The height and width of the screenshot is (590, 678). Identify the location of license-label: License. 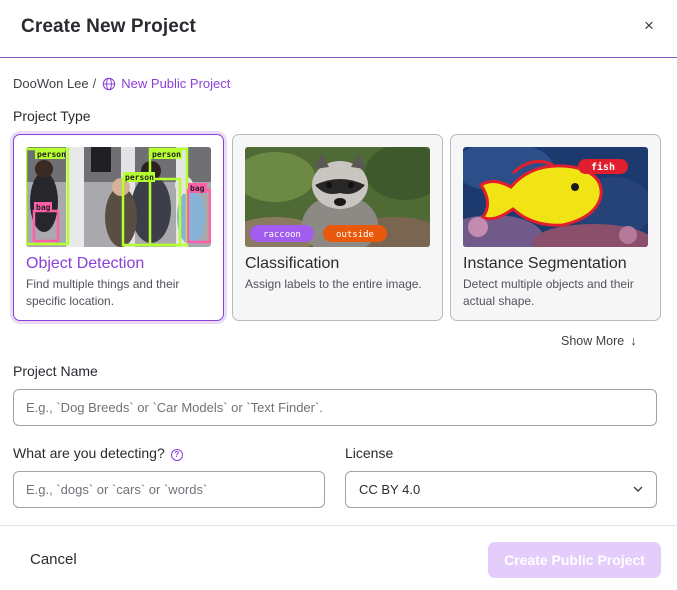
(369, 453).